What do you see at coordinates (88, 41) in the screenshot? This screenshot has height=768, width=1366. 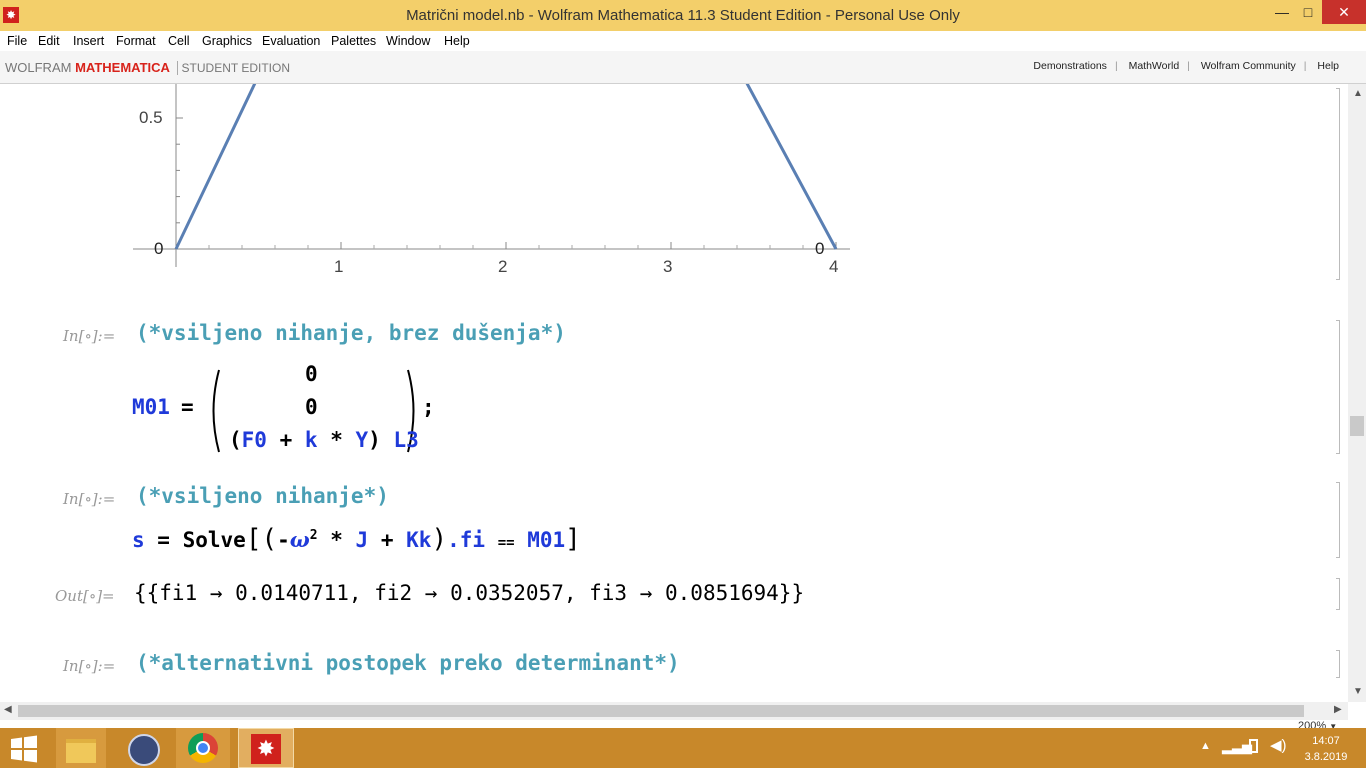 I see `menu-insert: Insert` at bounding box center [88, 41].